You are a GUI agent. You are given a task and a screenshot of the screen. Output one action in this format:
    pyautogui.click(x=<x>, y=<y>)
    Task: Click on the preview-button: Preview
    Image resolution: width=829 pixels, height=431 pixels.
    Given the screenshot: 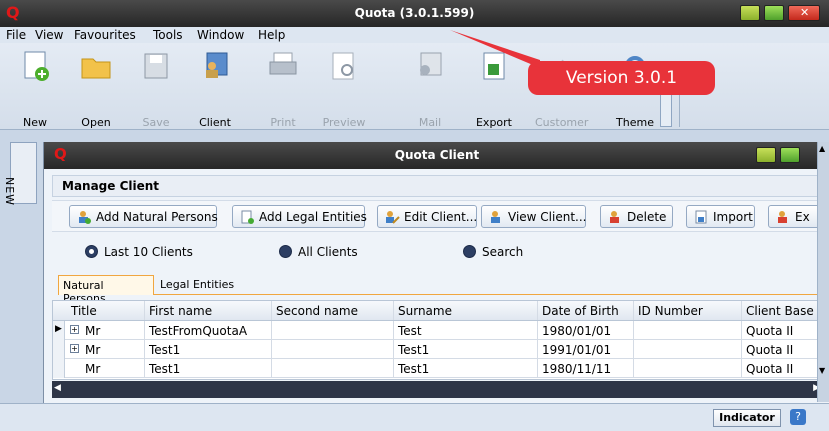 What is the action you would take?
    pyautogui.click(x=344, y=89)
    